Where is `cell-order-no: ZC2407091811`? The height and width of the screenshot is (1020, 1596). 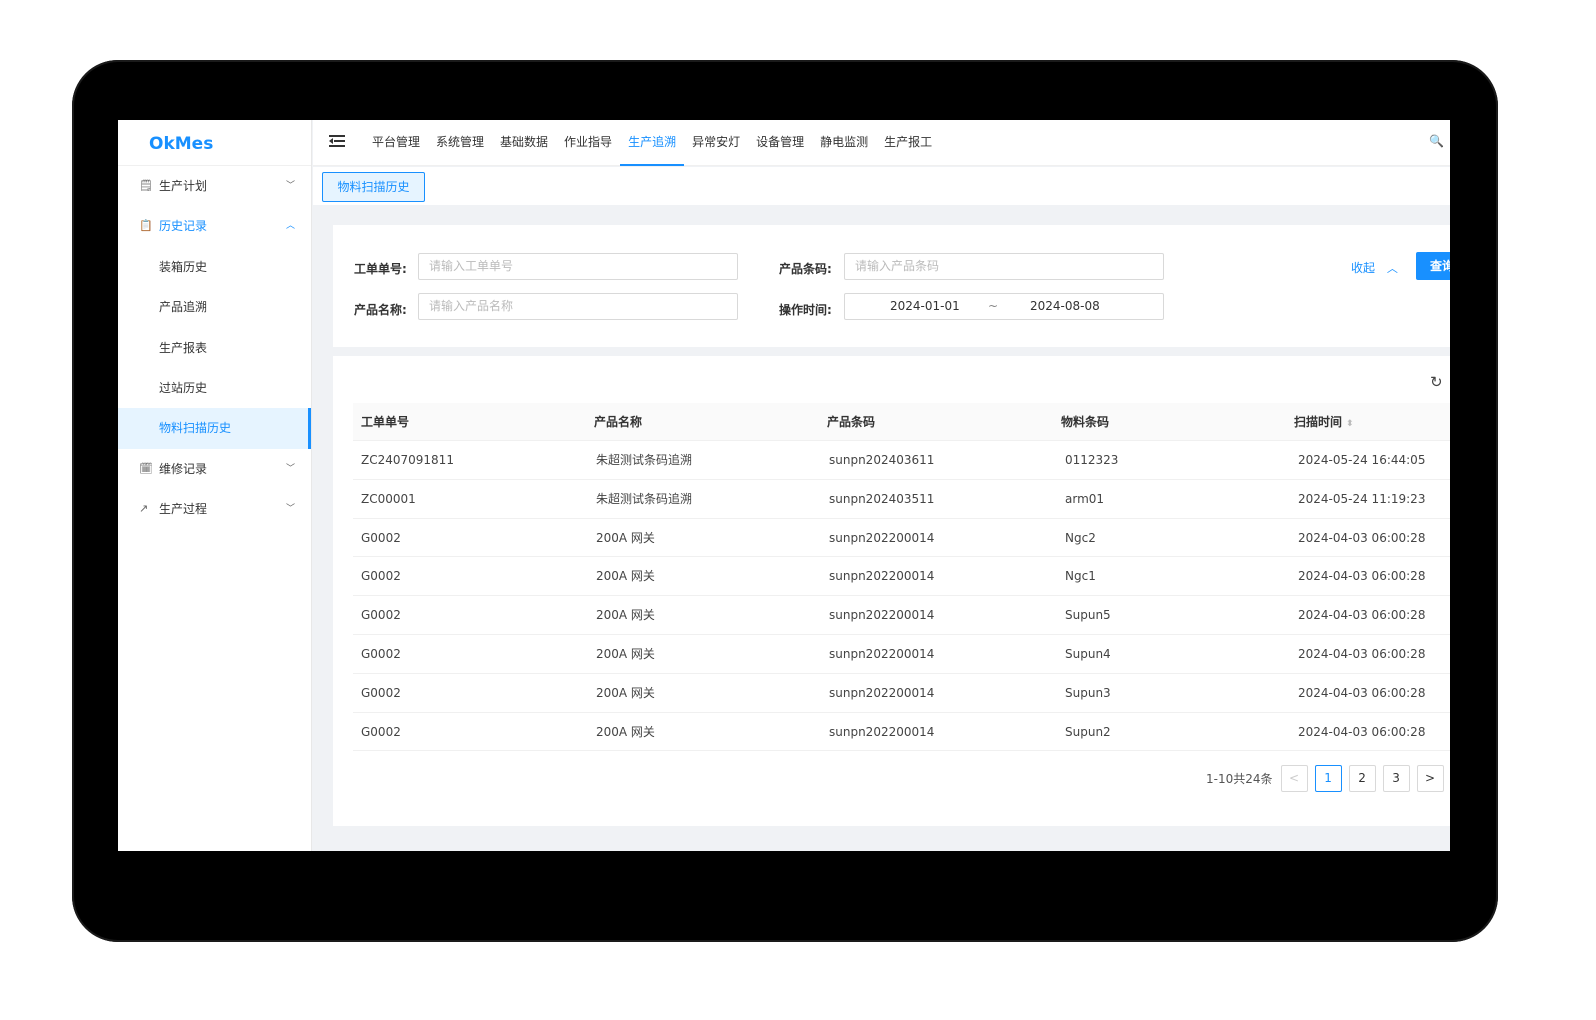 cell-order-no: ZC2407091811 is located at coordinates (407, 460).